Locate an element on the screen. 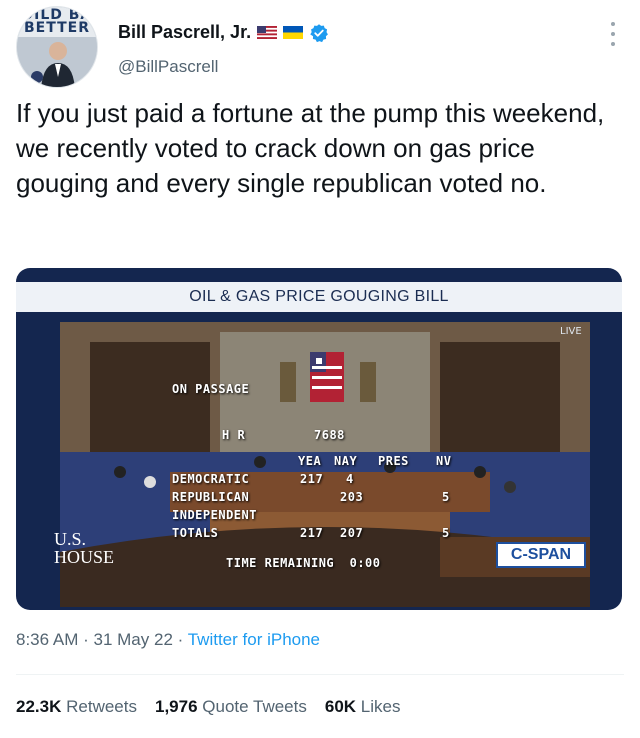 The height and width of the screenshot is (738, 640). column-nay: NAY is located at coordinates (346, 461).